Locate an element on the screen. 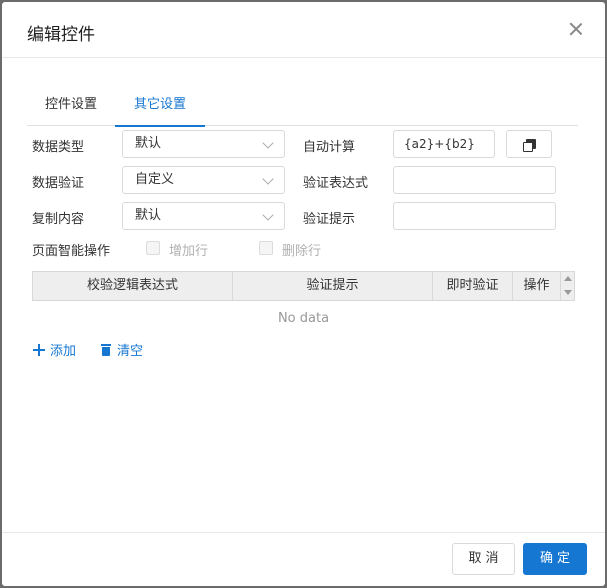  data-validation-value: 自定义 is located at coordinates (155, 179).